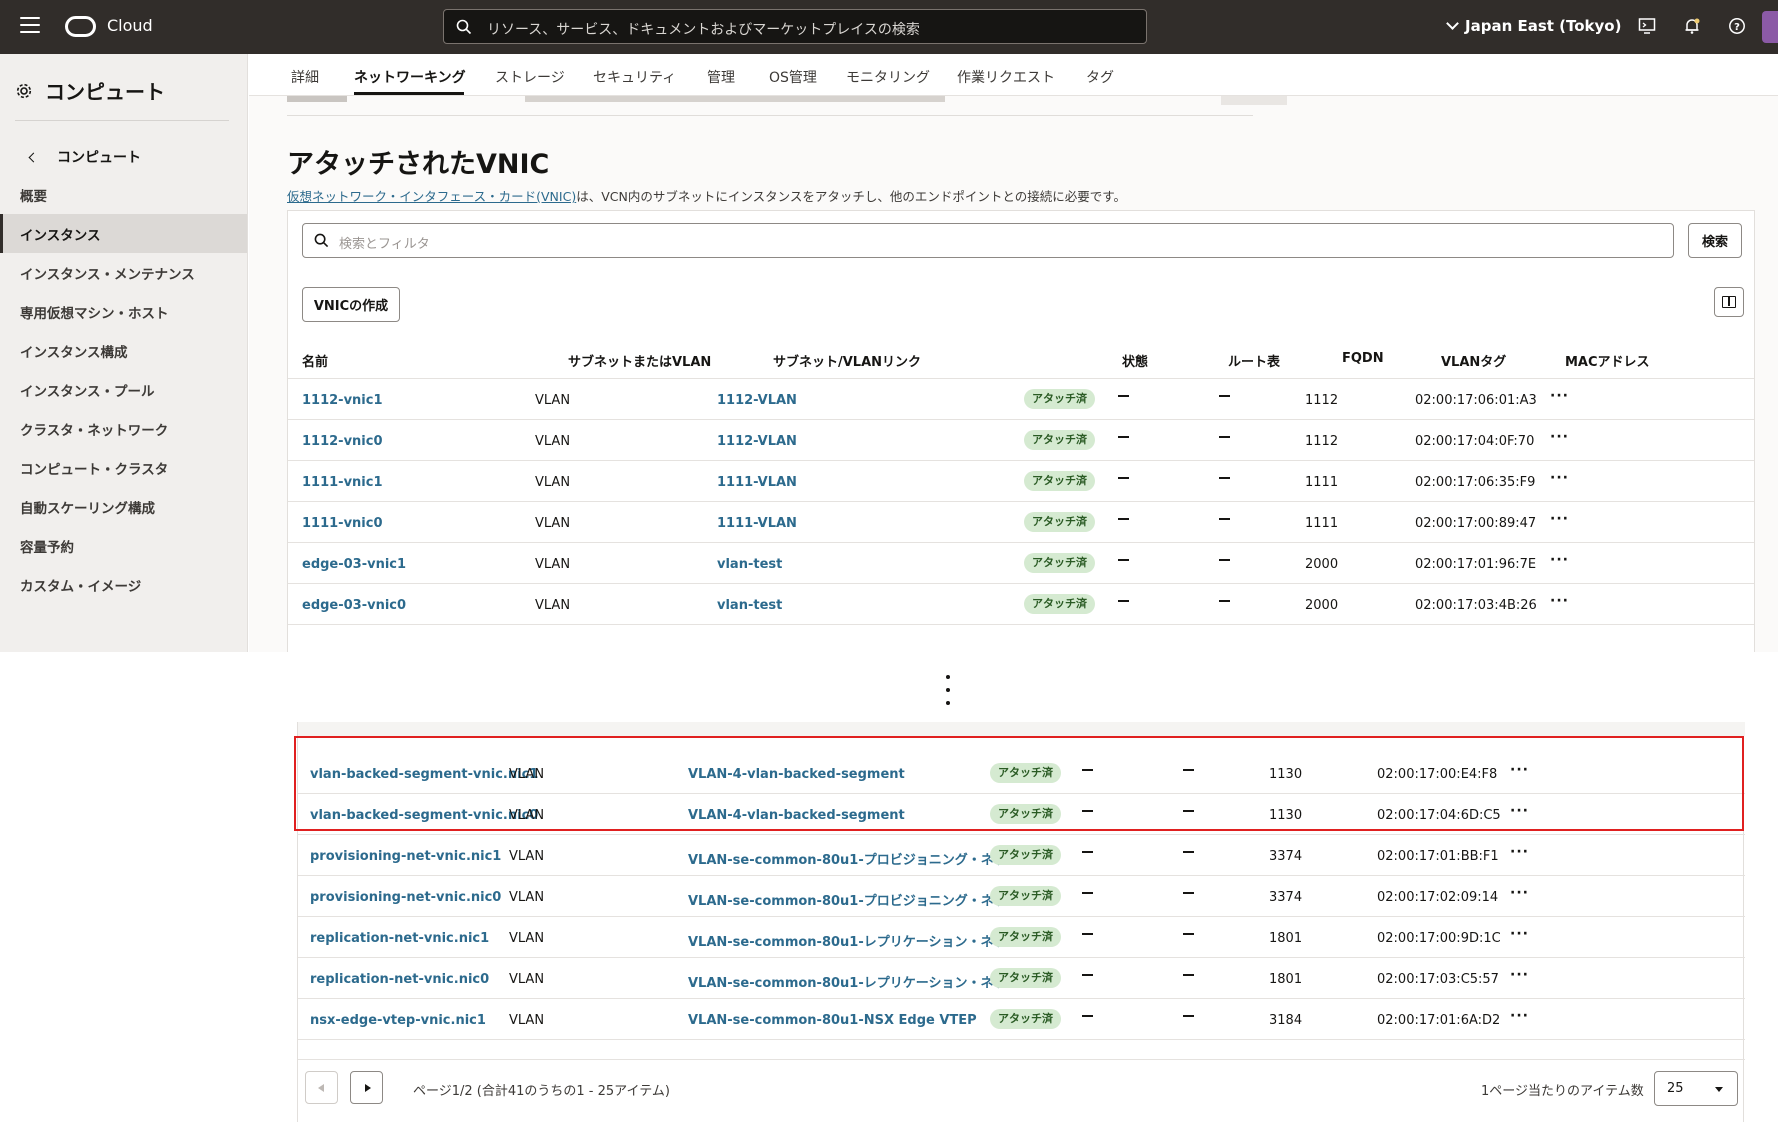 The width and height of the screenshot is (1778, 1125). Describe the element at coordinates (123, 545) in the screenshot. I see `sidebar-item-capacity-reservations: 容量予約` at that location.